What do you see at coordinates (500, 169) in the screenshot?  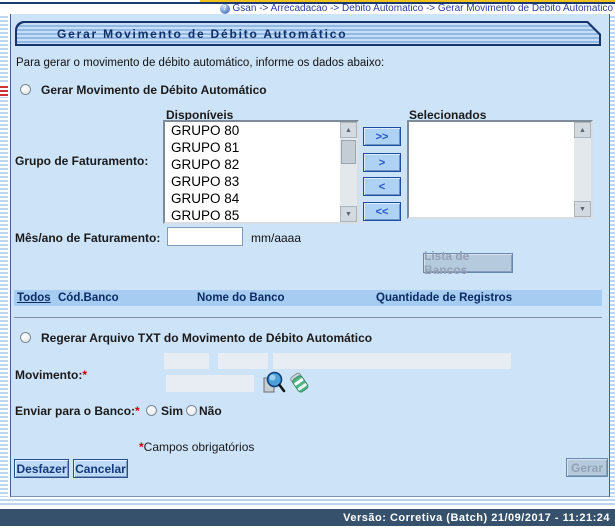 I see `selected-groups-listbox: ▲ ▼` at bounding box center [500, 169].